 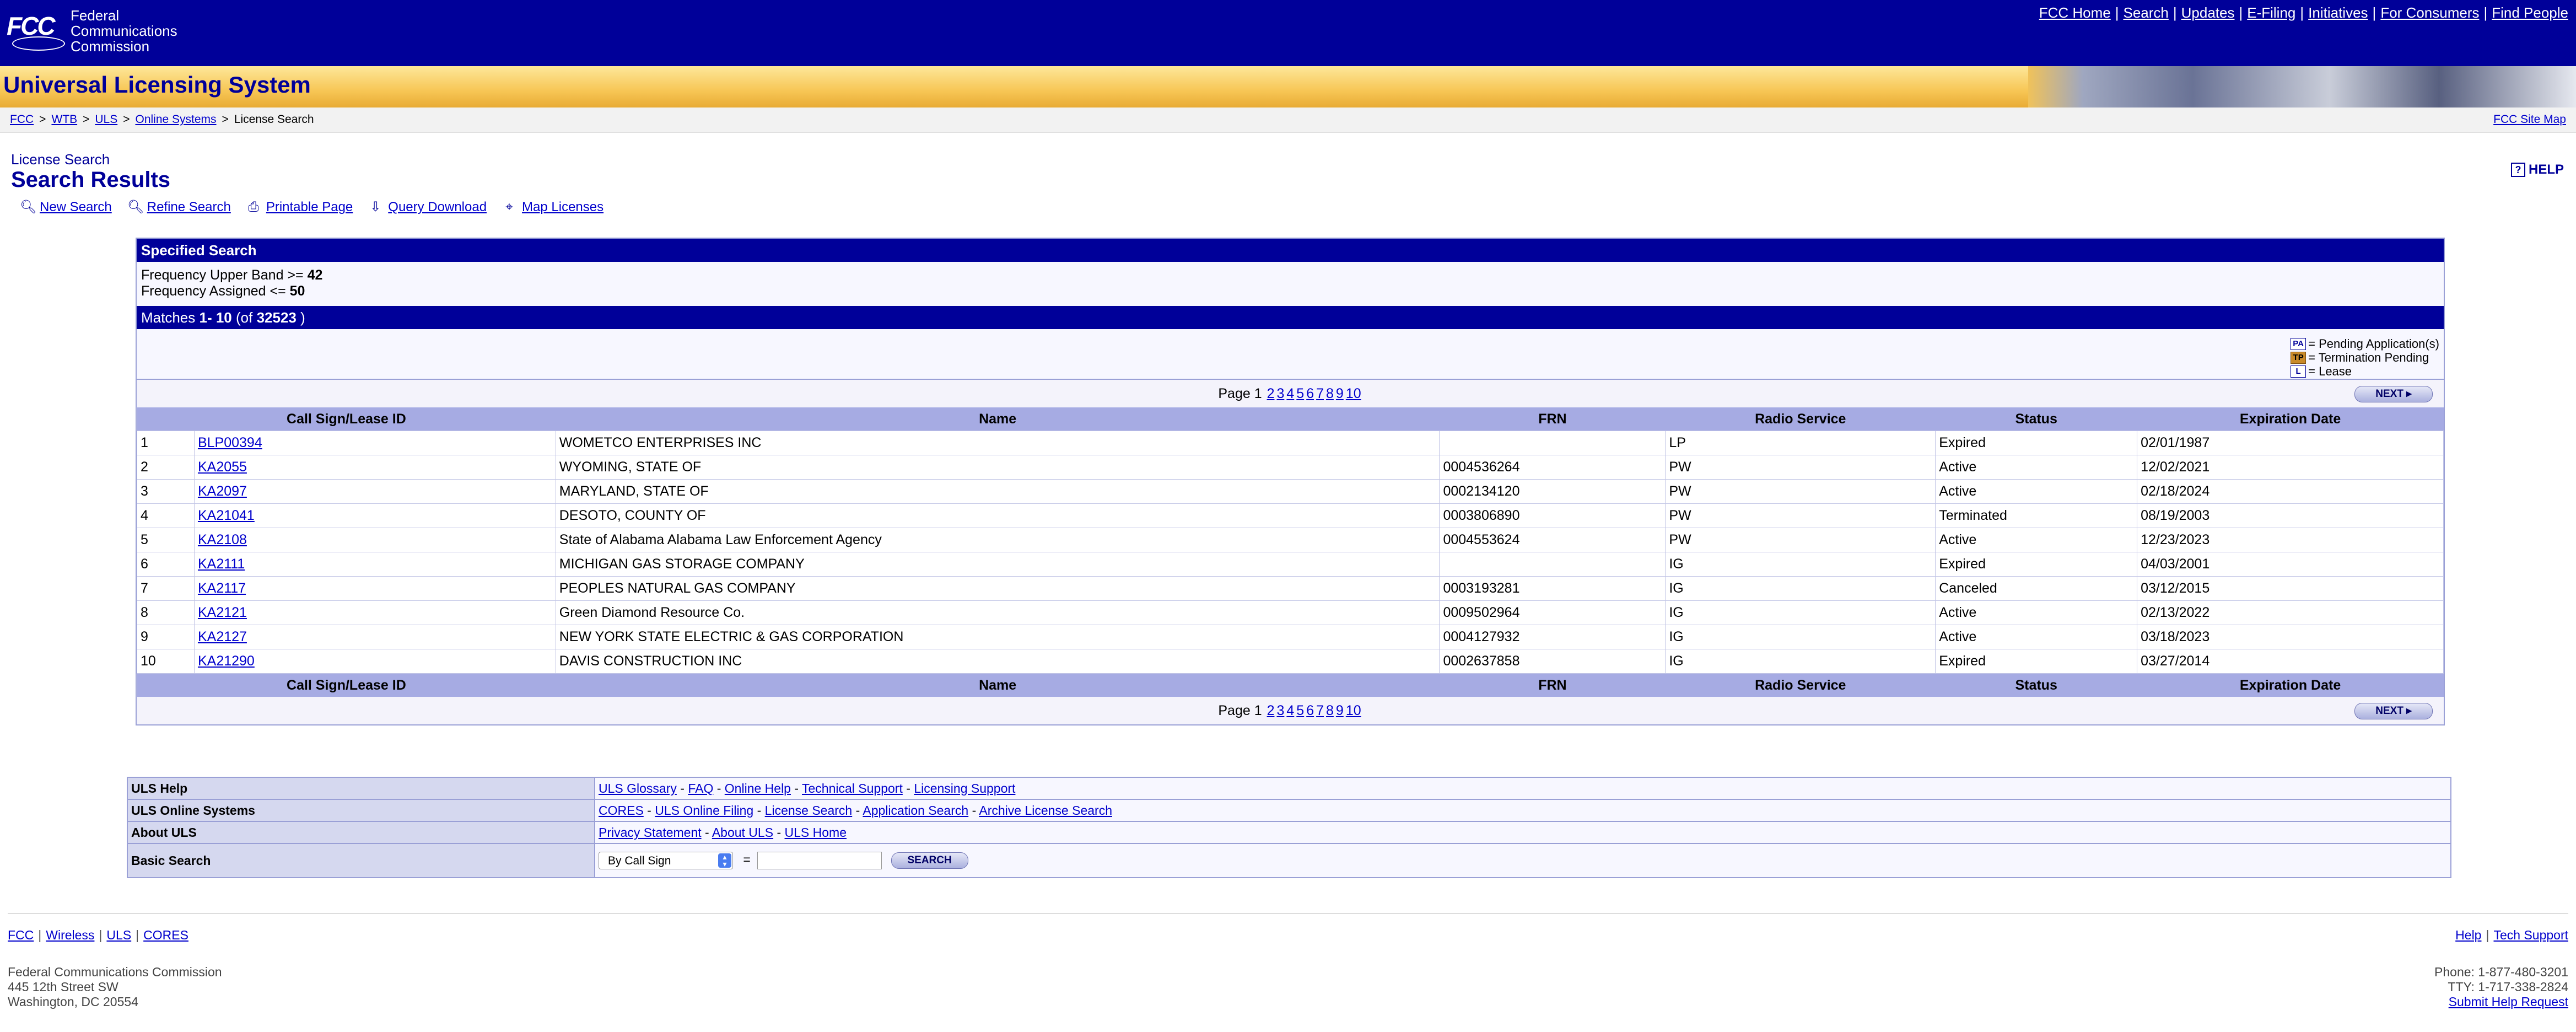 I want to click on radio-service-cell: PW, so click(x=1801, y=491).